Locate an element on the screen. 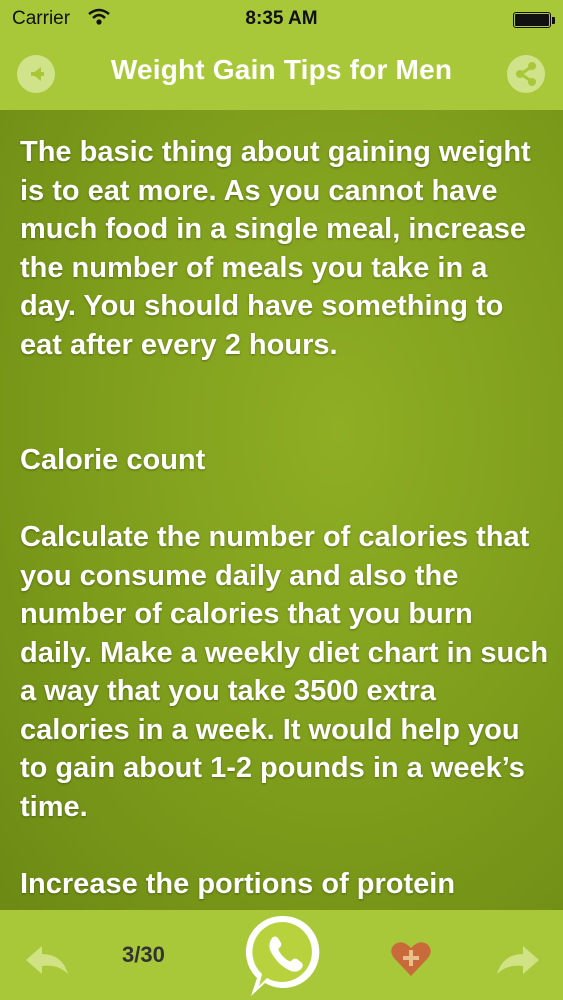 The image size is (563, 1000). prev-arrow-icon is located at coordinates (47, 960).